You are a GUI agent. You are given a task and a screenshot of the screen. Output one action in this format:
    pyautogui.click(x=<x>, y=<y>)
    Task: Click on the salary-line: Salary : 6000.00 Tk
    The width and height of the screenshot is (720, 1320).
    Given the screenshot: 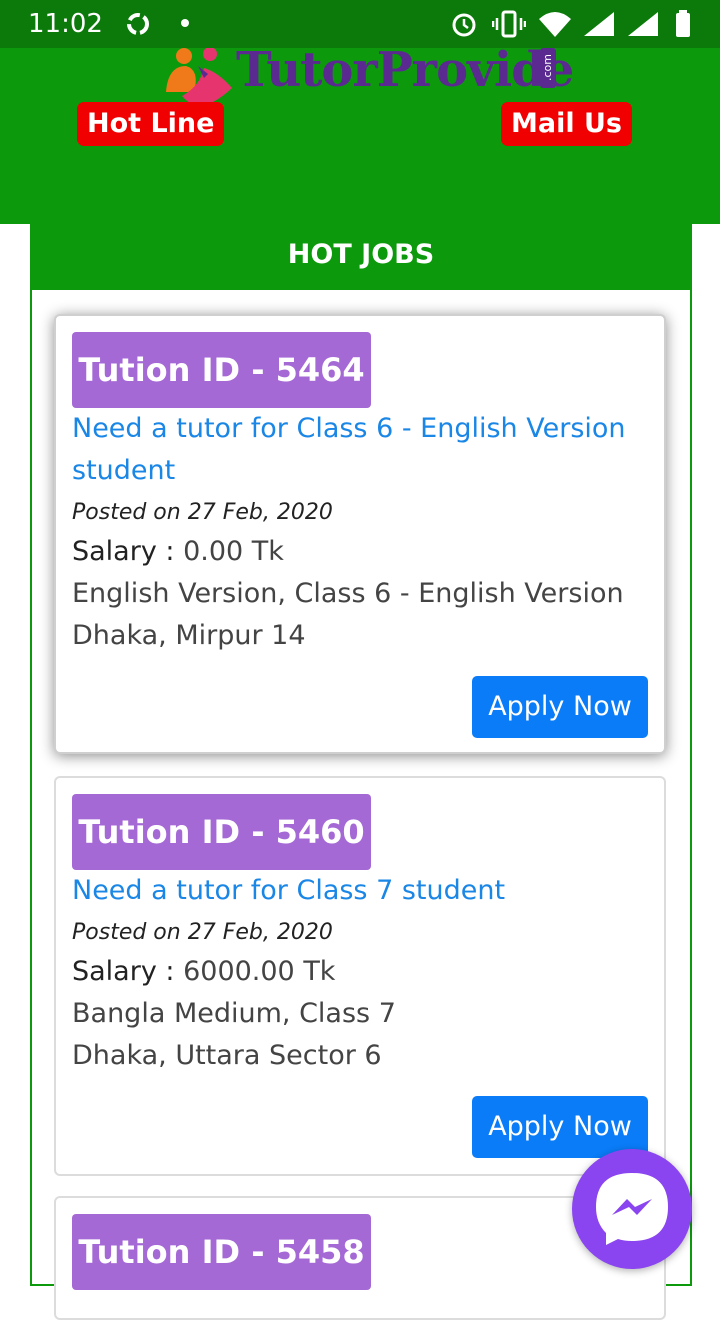 What is the action you would take?
    pyautogui.click(x=203, y=971)
    